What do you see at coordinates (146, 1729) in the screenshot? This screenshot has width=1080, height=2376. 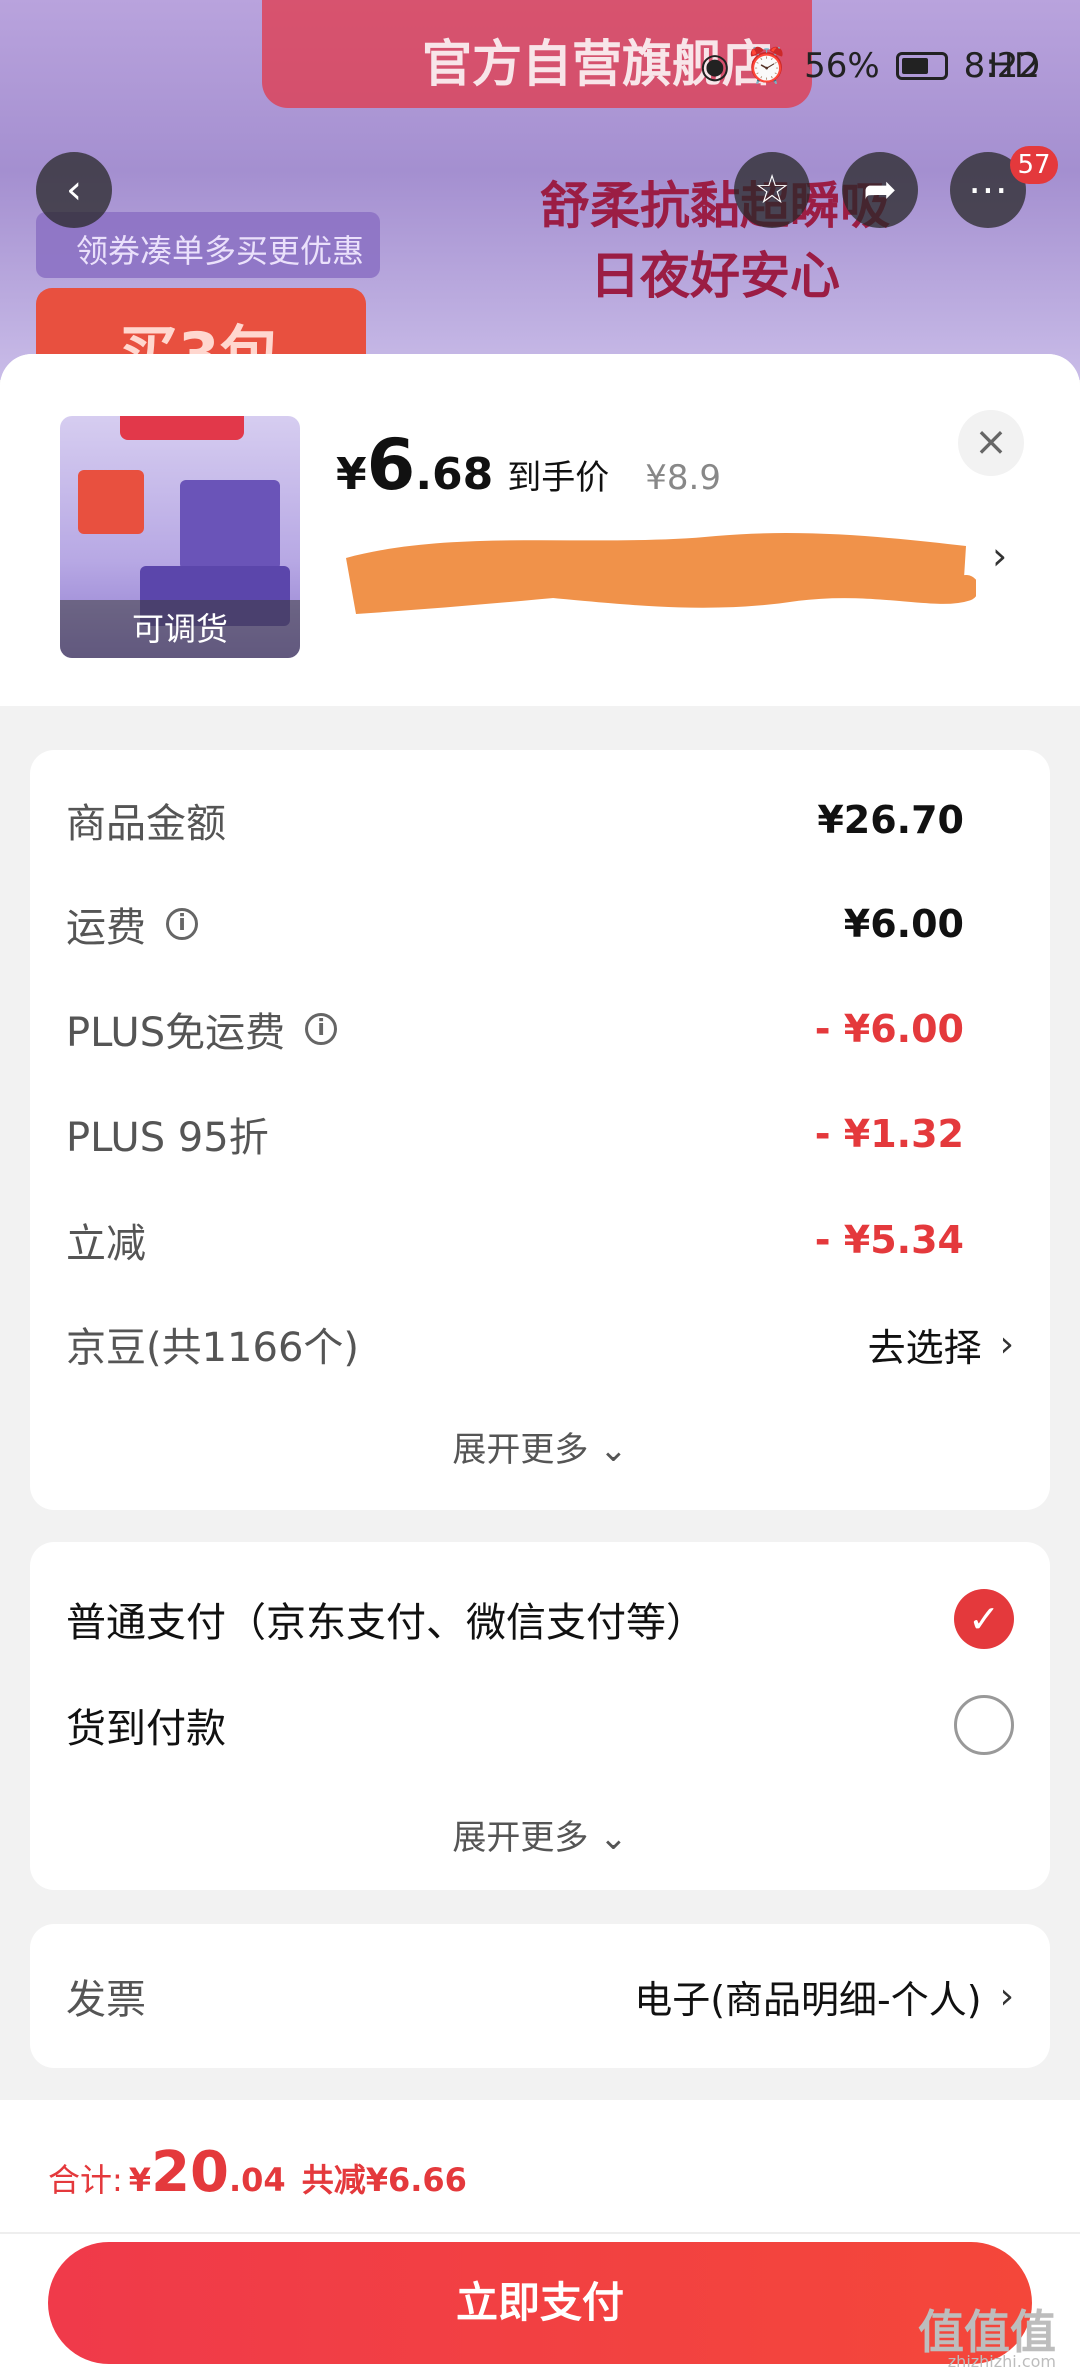 I see `payment-option-label: 货到付款` at bounding box center [146, 1729].